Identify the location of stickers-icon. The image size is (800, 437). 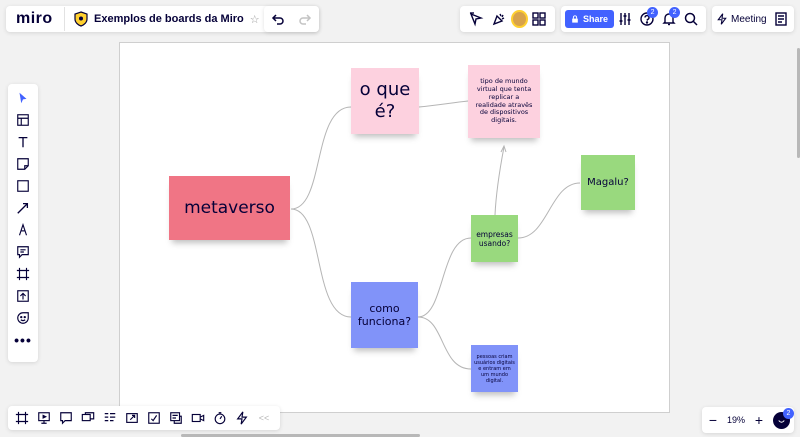
(23, 318).